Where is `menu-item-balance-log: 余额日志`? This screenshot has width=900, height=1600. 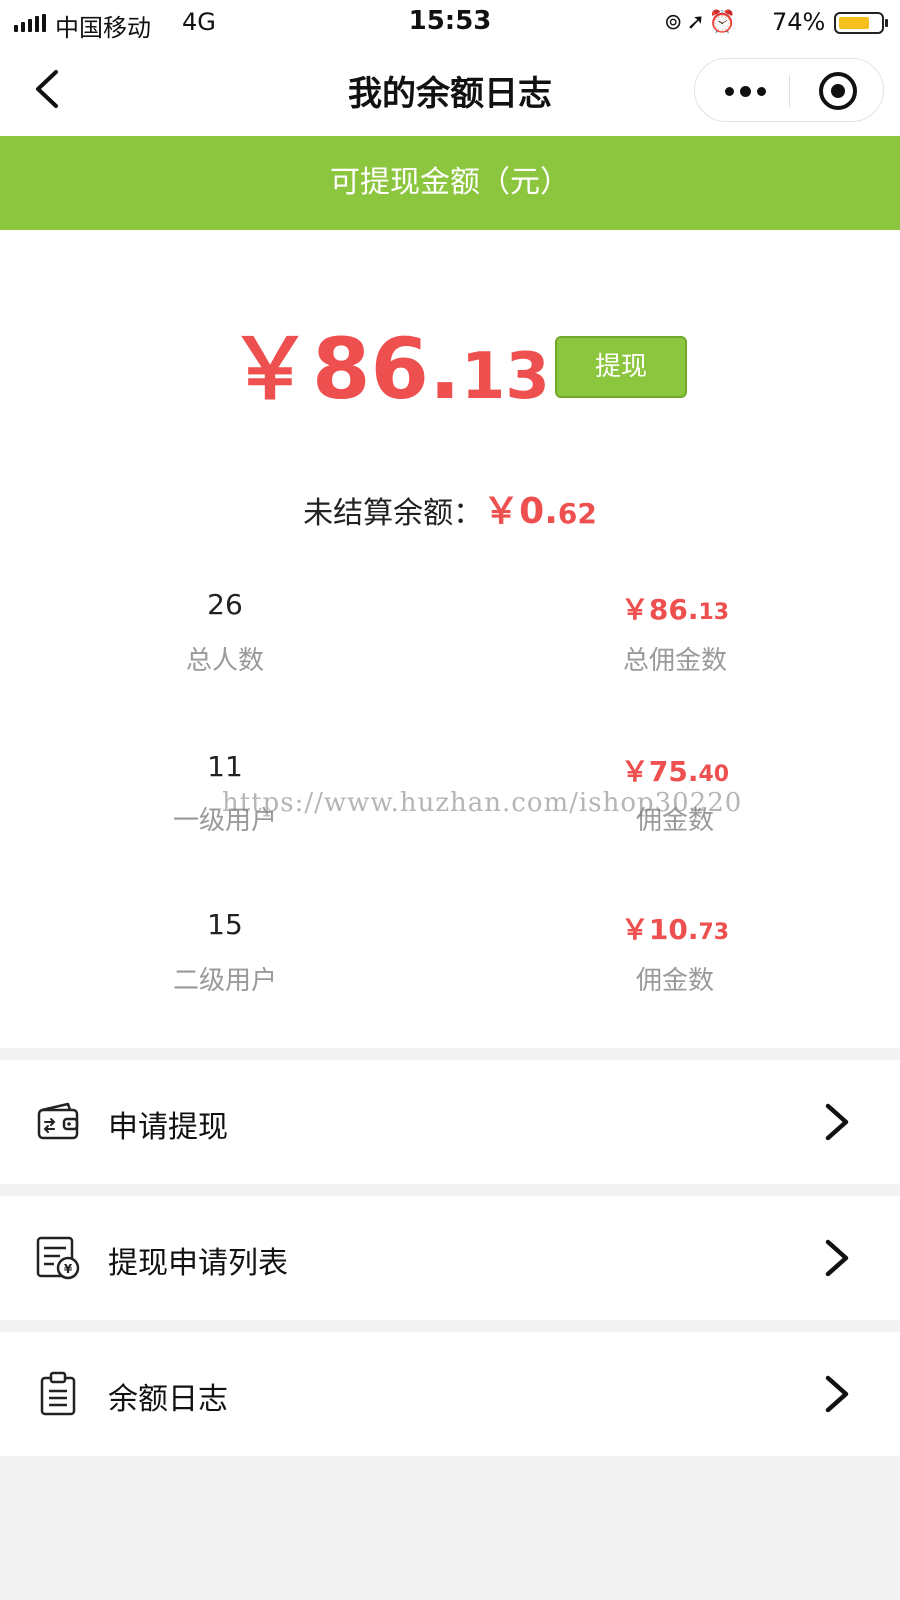
menu-item-balance-log: 余额日志 is located at coordinates (450, 1394).